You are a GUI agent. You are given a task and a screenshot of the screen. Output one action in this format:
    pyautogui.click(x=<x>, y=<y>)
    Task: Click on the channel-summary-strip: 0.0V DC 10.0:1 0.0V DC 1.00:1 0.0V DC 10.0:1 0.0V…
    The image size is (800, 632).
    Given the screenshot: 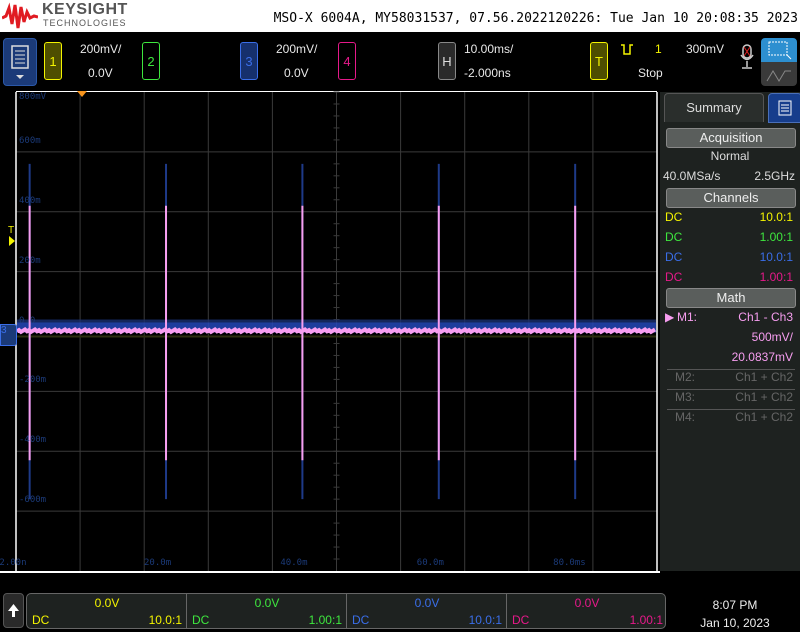 What is the action you would take?
    pyautogui.click(x=346, y=611)
    